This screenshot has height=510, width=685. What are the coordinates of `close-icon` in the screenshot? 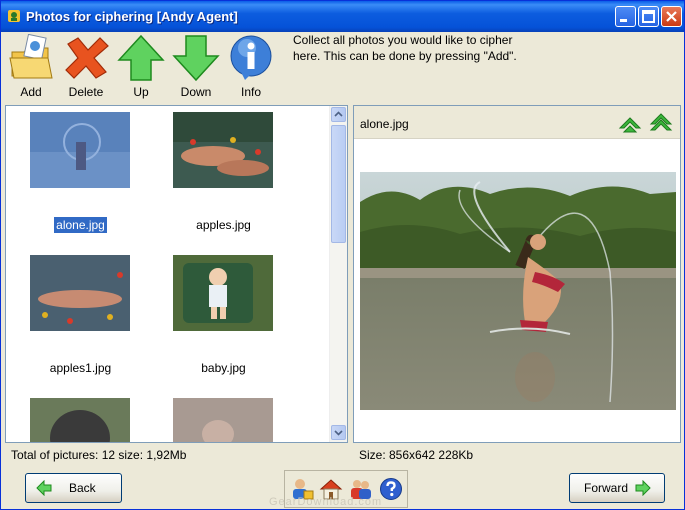 It's located at (671, 16).